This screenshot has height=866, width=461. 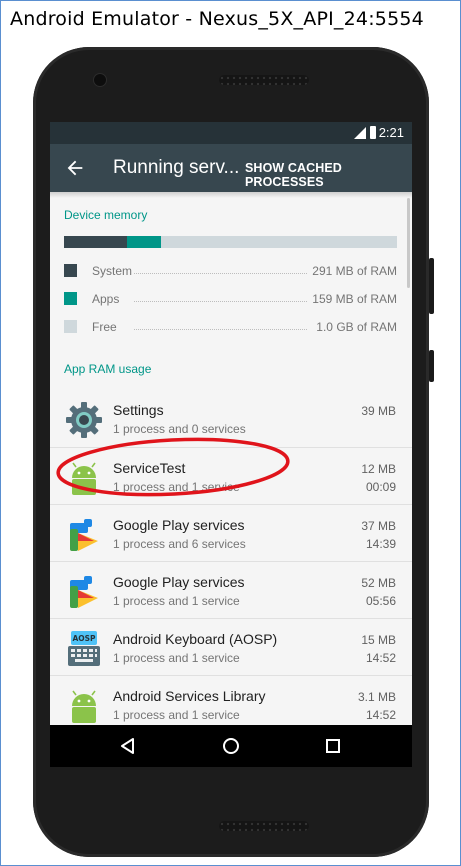 I want to click on home-nav-icon, so click(x=231, y=746).